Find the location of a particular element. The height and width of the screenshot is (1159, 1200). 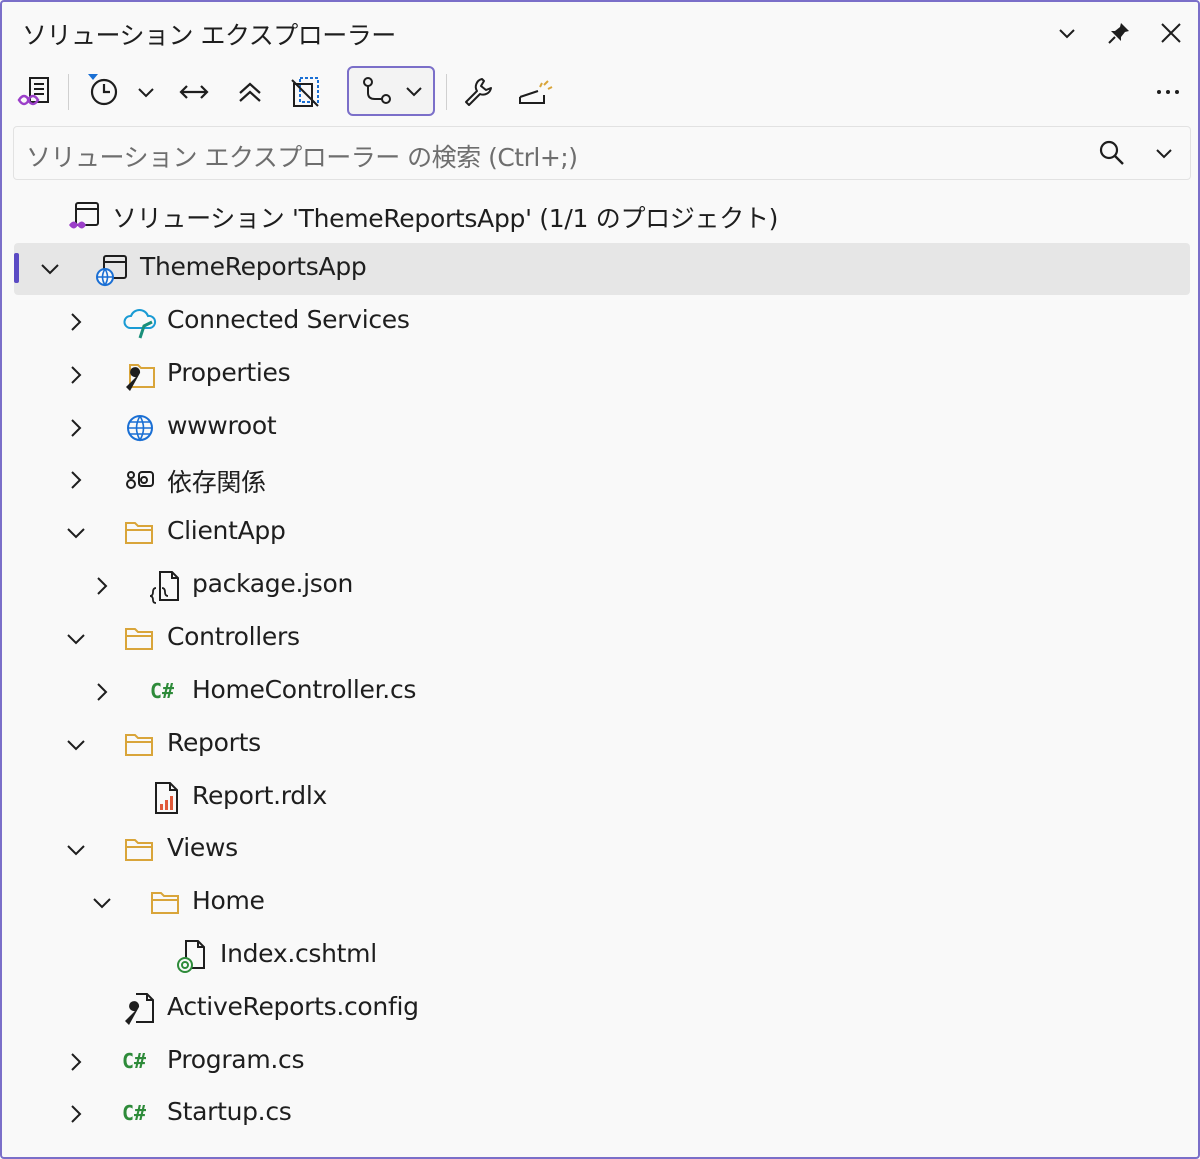

selection-indicator is located at coordinates (16, 268).